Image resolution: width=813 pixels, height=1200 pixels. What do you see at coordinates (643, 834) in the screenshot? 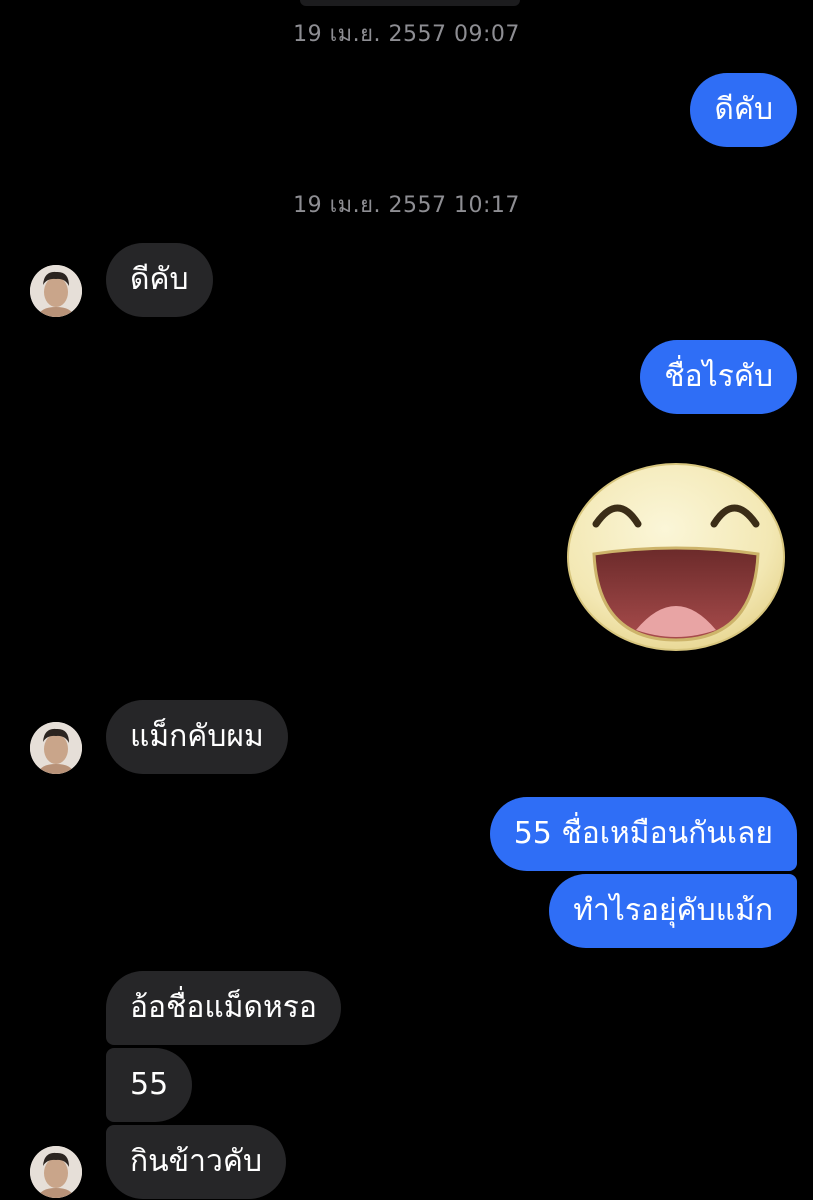
I see `outgoing-message: 55 ชื่อเหมือนกันเลย` at bounding box center [643, 834].